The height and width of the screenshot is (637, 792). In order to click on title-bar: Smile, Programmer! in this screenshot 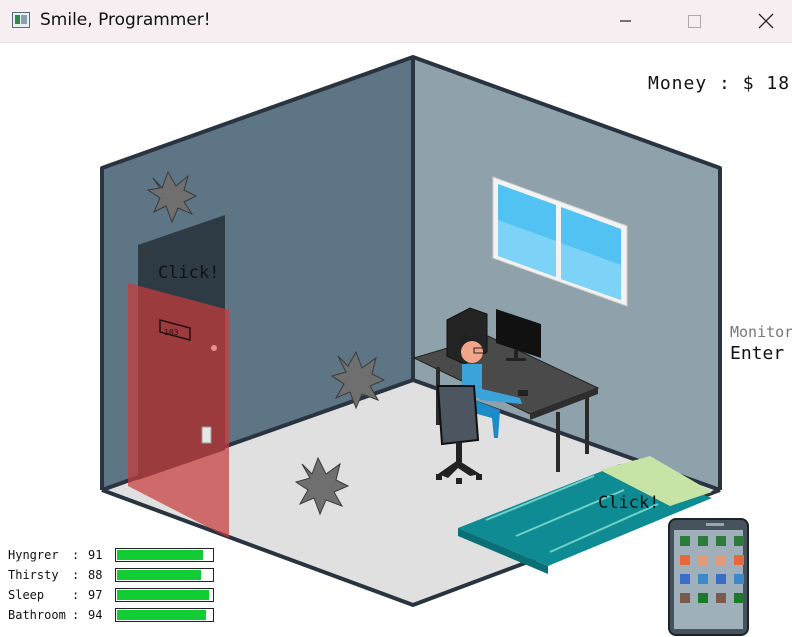, I will do `click(396, 21)`.